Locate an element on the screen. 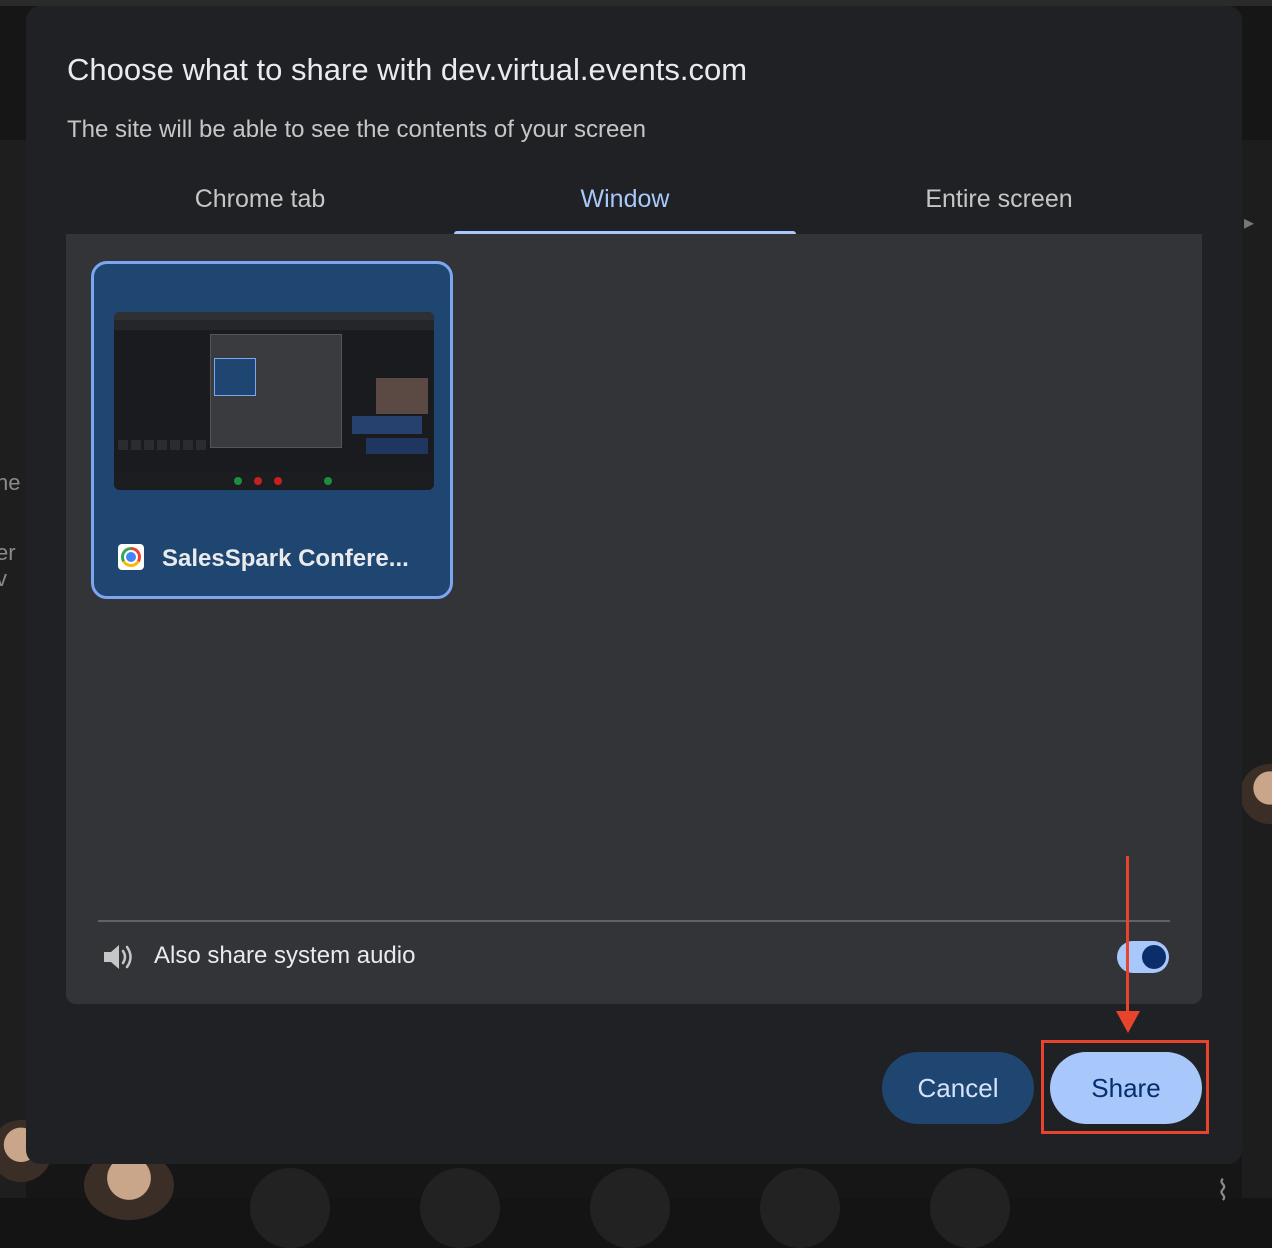 Image resolution: width=1272 pixels, height=1248 pixels. share-audio-toggle is located at coordinates (1143, 957).